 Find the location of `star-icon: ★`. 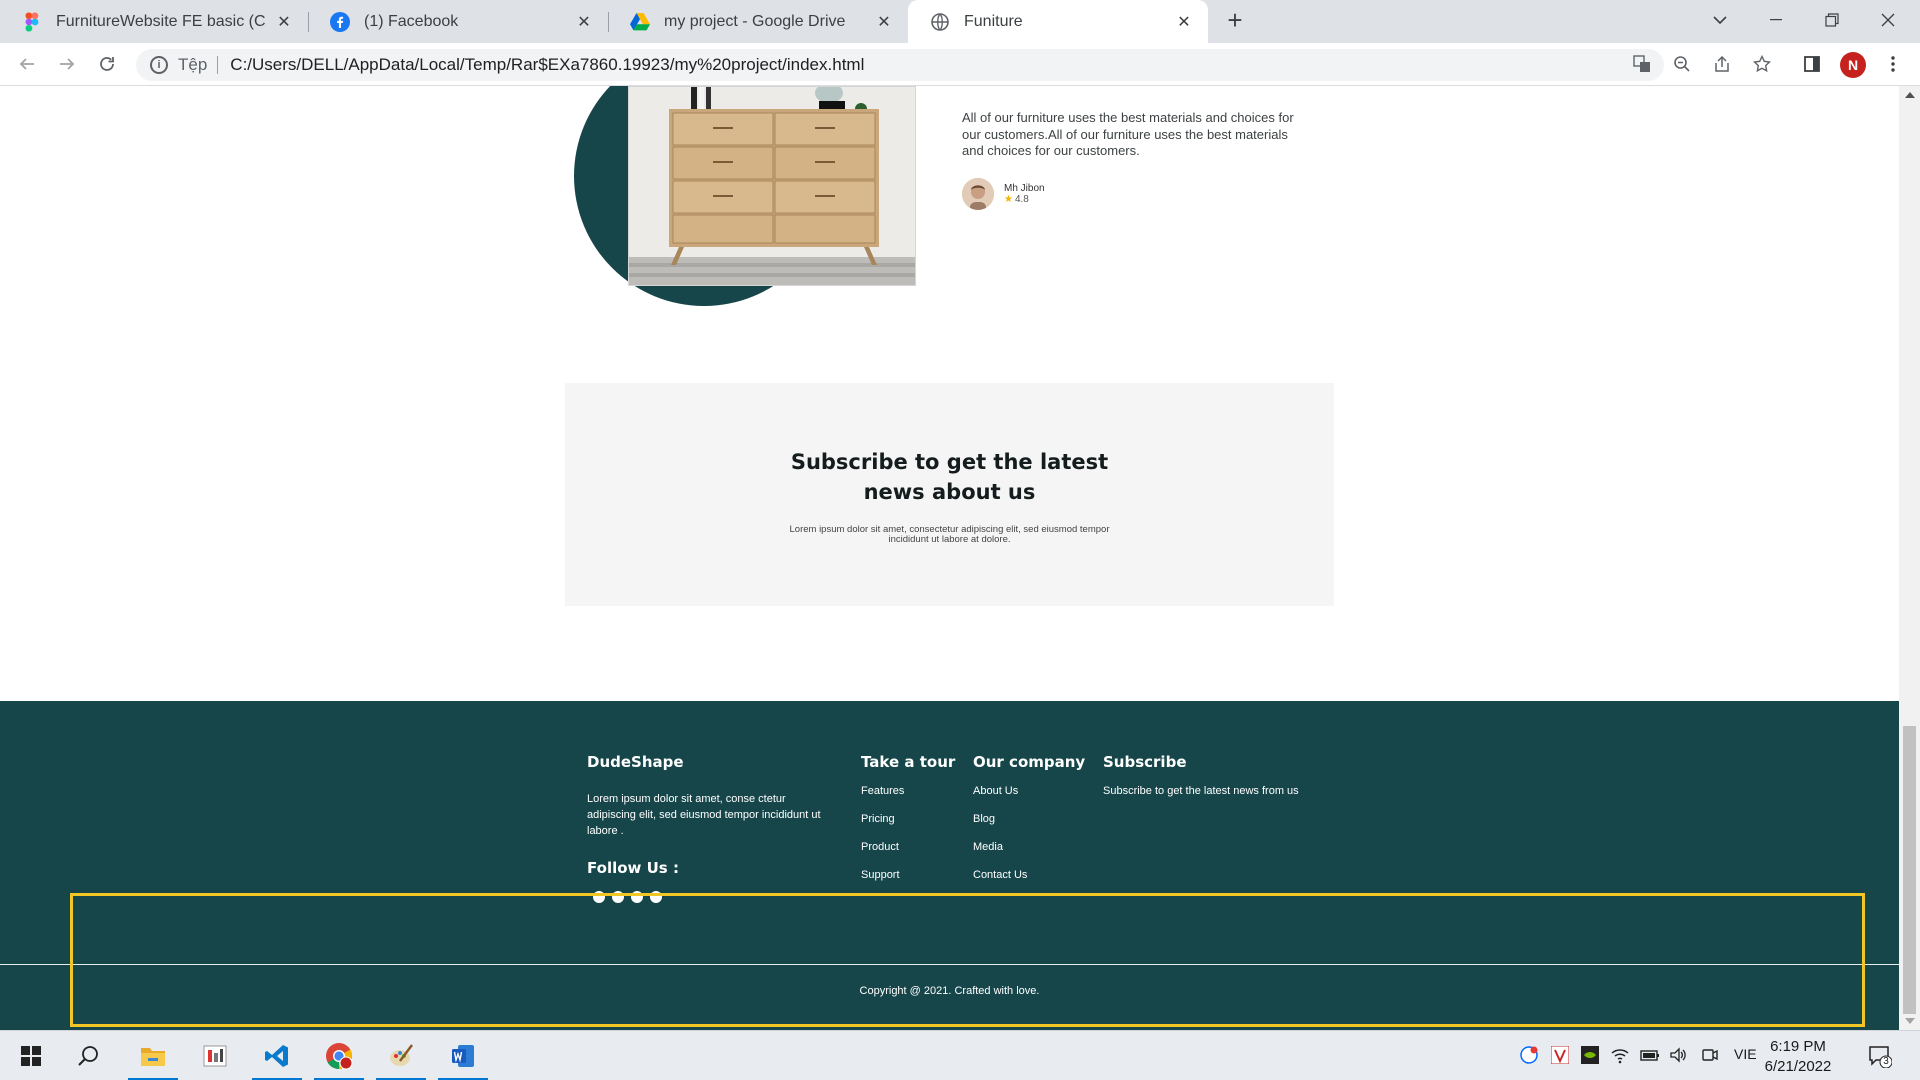

star-icon: ★ is located at coordinates (1008, 199).